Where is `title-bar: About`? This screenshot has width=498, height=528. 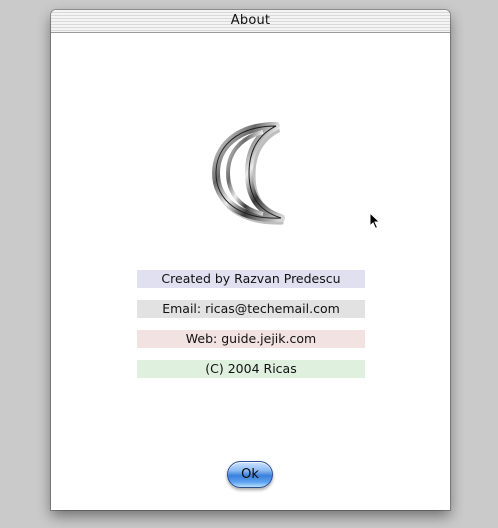 title-bar: About is located at coordinates (250, 21).